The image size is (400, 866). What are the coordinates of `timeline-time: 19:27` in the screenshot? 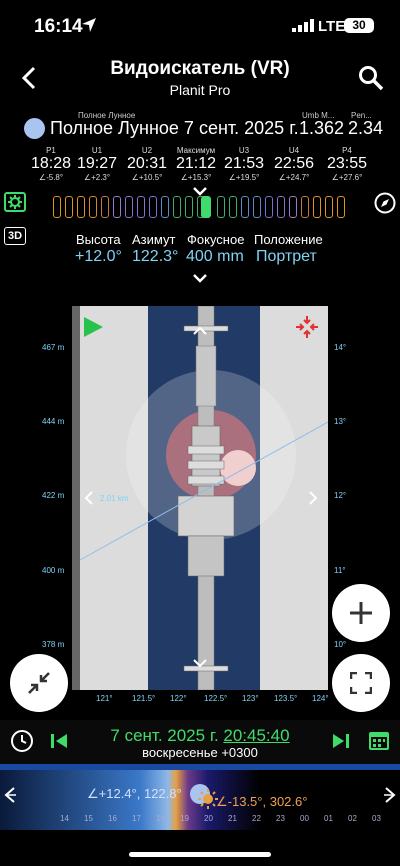 It's located at (97, 163).